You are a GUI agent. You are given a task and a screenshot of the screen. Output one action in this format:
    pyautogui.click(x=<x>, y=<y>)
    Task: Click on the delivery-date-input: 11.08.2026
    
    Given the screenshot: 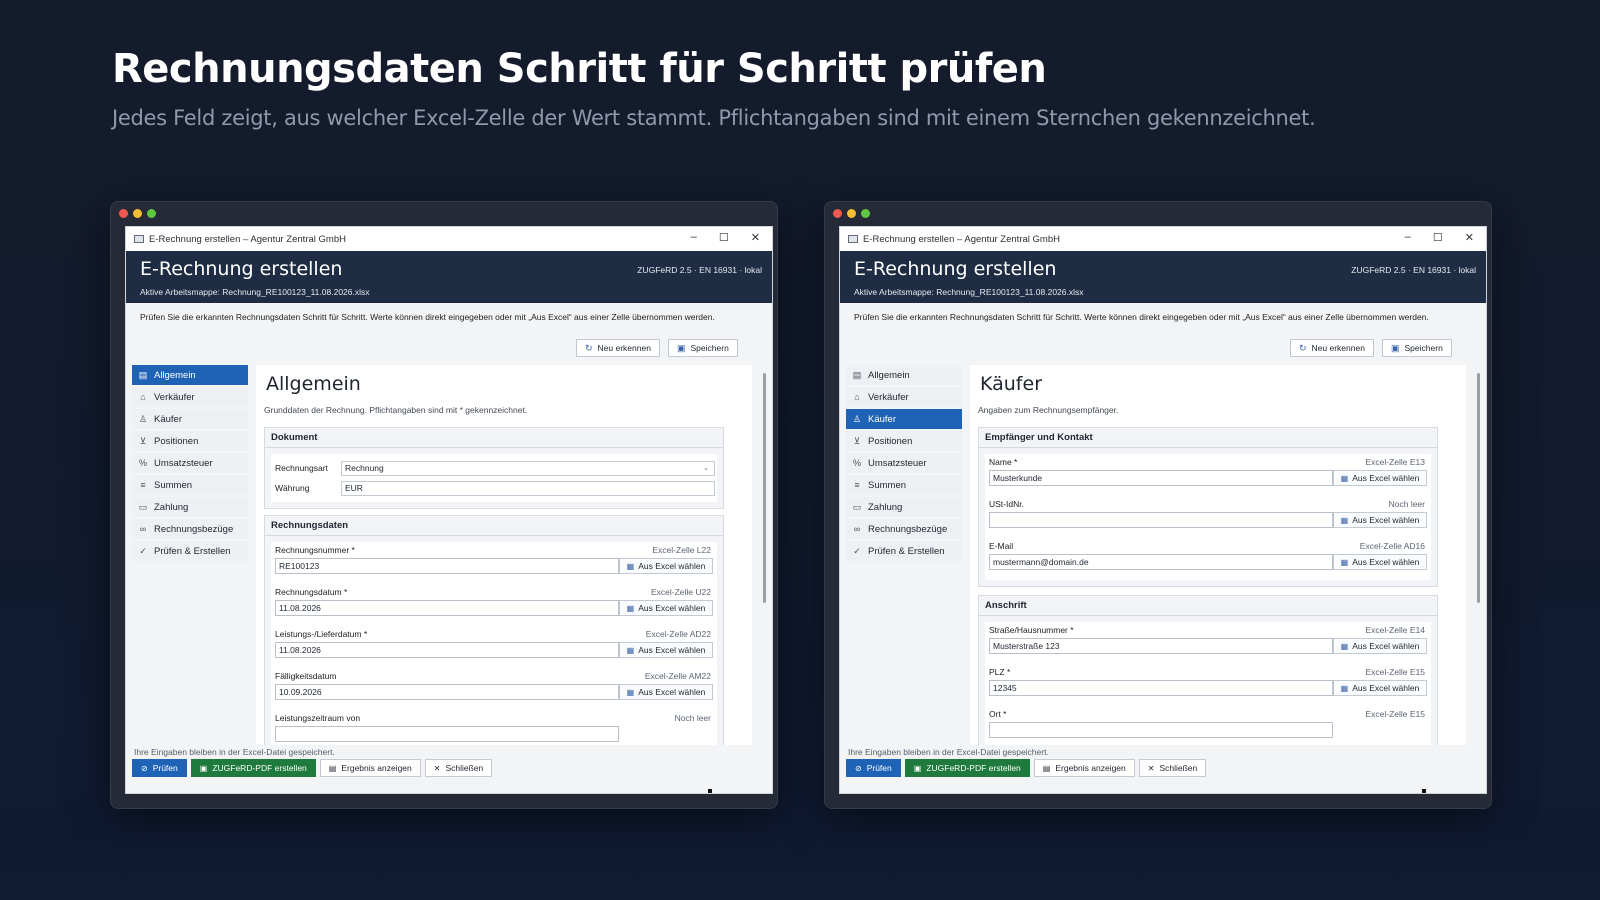 What is the action you would take?
    pyautogui.click(x=447, y=650)
    